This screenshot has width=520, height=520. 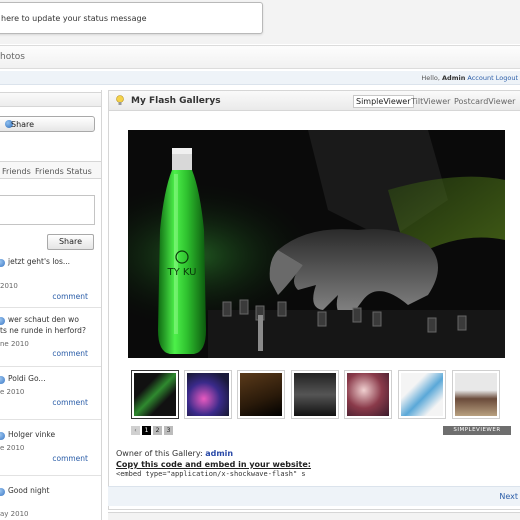 I want to click on post-date: ne 2010, so click(x=14, y=344).